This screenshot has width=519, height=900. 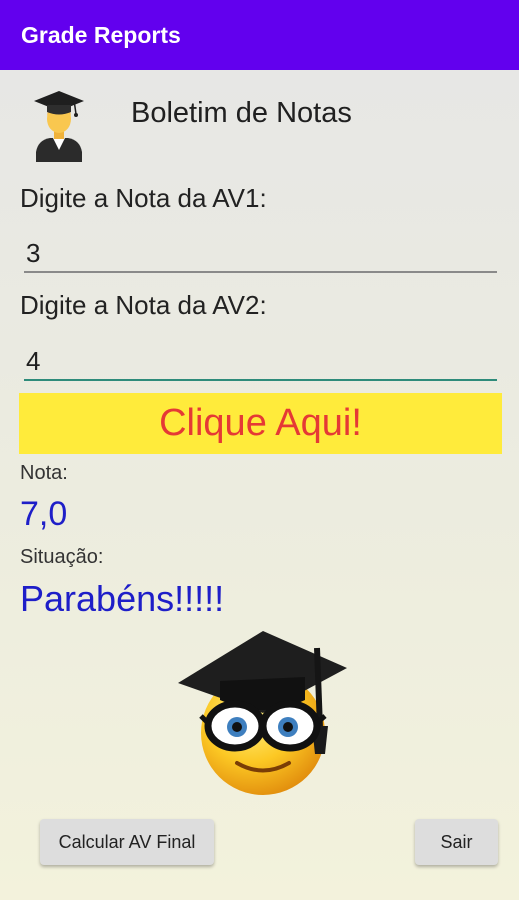 What do you see at coordinates (262, 713) in the screenshot?
I see `nerd-smiley-graduation-cap-icon` at bounding box center [262, 713].